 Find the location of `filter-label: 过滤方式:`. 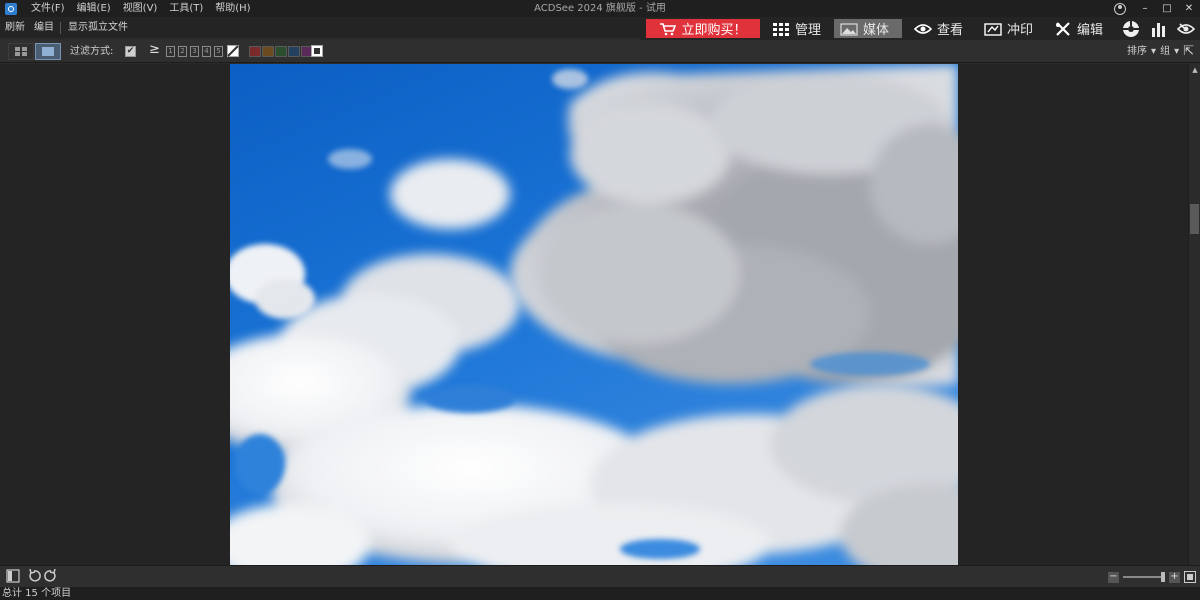

filter-label: 过滤方式: is located at coordinates (92, 51).